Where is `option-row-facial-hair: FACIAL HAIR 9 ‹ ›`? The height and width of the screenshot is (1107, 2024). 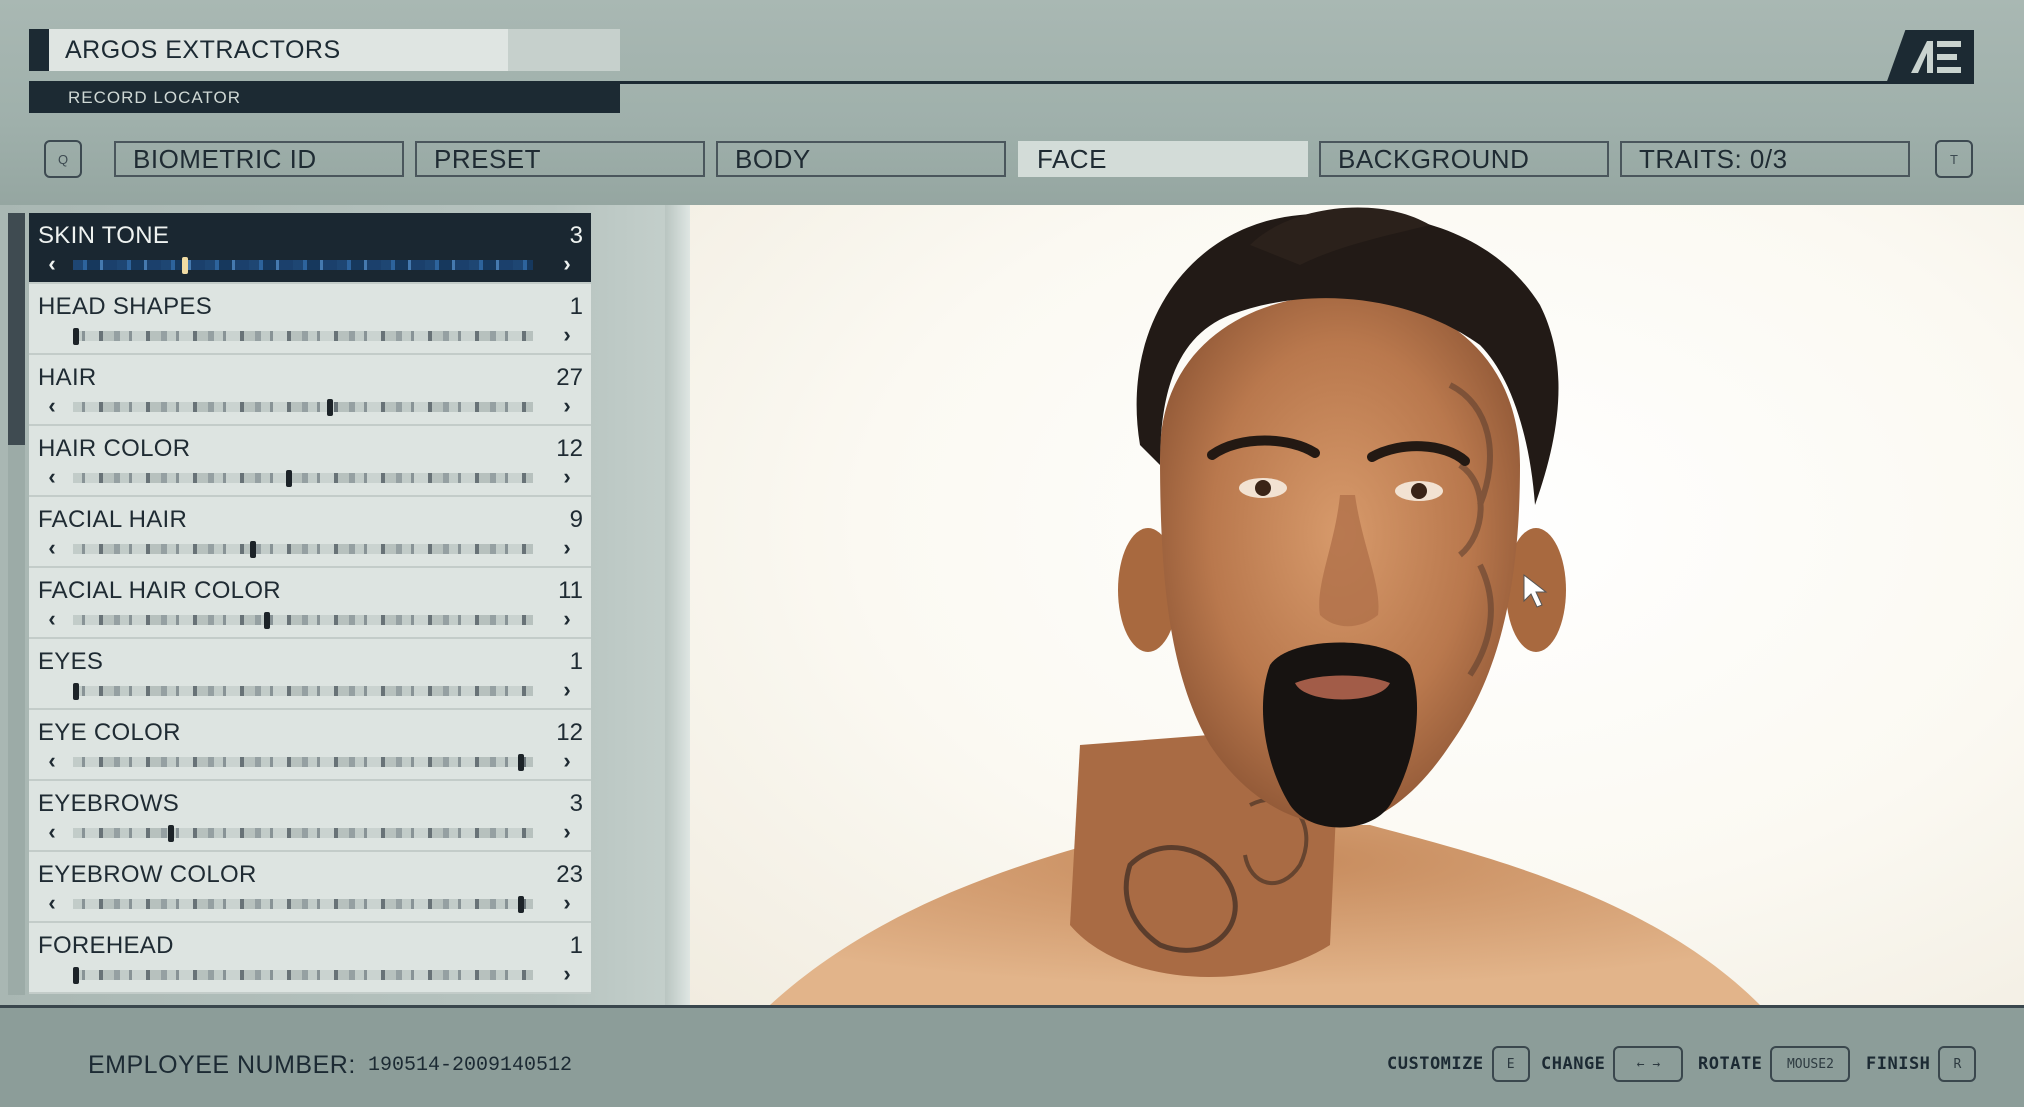
option-row-facial-hair: FACIAL HAIR 9 ‹ › is located at coordinates (310, 532).